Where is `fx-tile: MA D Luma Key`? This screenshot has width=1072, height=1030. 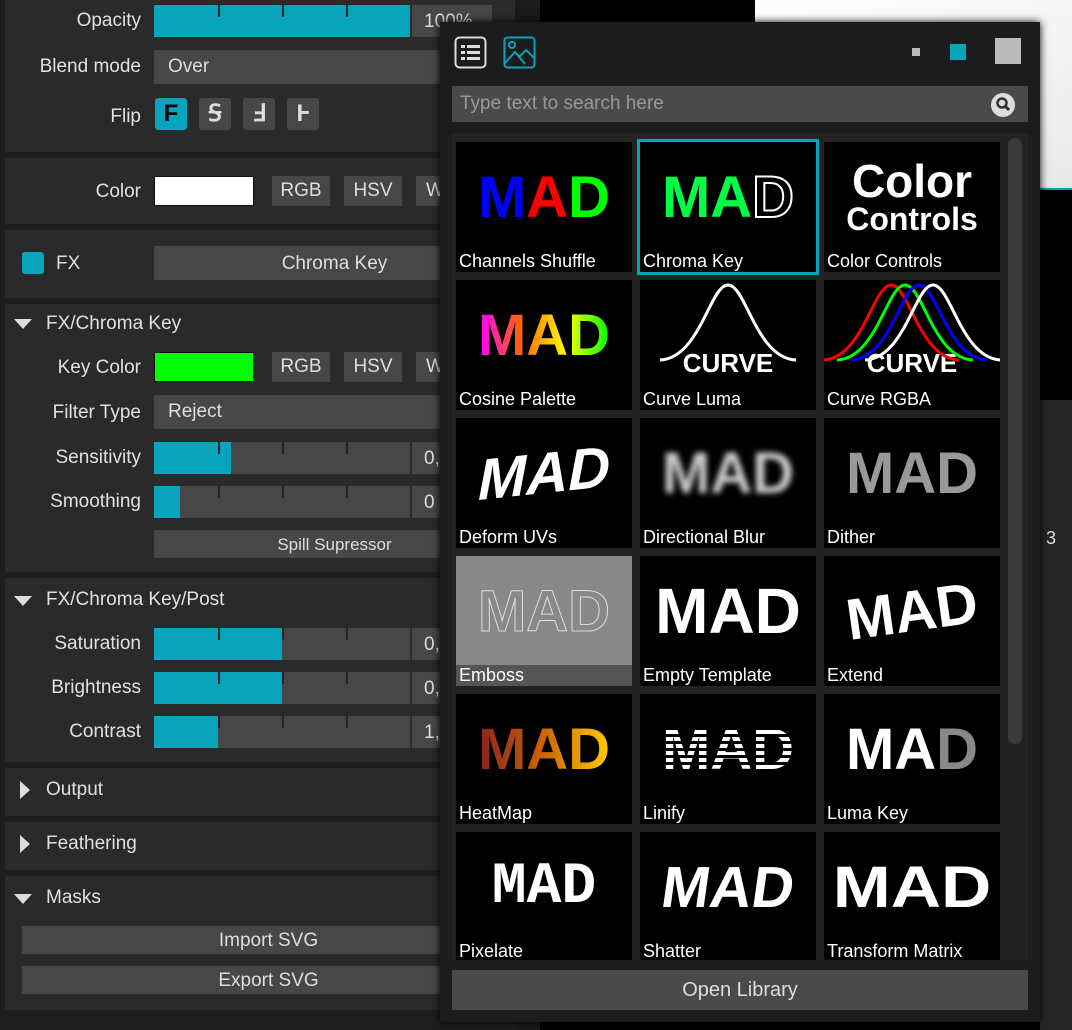
fx-tile: MA D Luma Key is located at coordinates (912, 759).